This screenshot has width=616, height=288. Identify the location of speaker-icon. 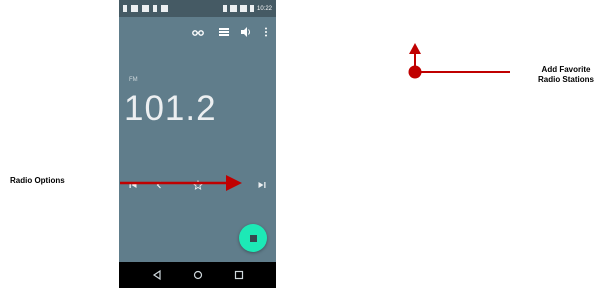
(246, 32).